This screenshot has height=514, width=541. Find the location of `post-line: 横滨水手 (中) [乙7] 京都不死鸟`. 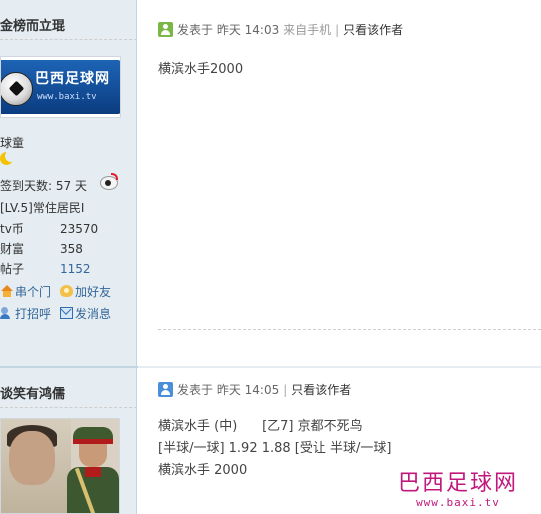

post-line: 横滨水手 (中) [乙7] 京都不死鸟 is located at coordinates (260, 426).